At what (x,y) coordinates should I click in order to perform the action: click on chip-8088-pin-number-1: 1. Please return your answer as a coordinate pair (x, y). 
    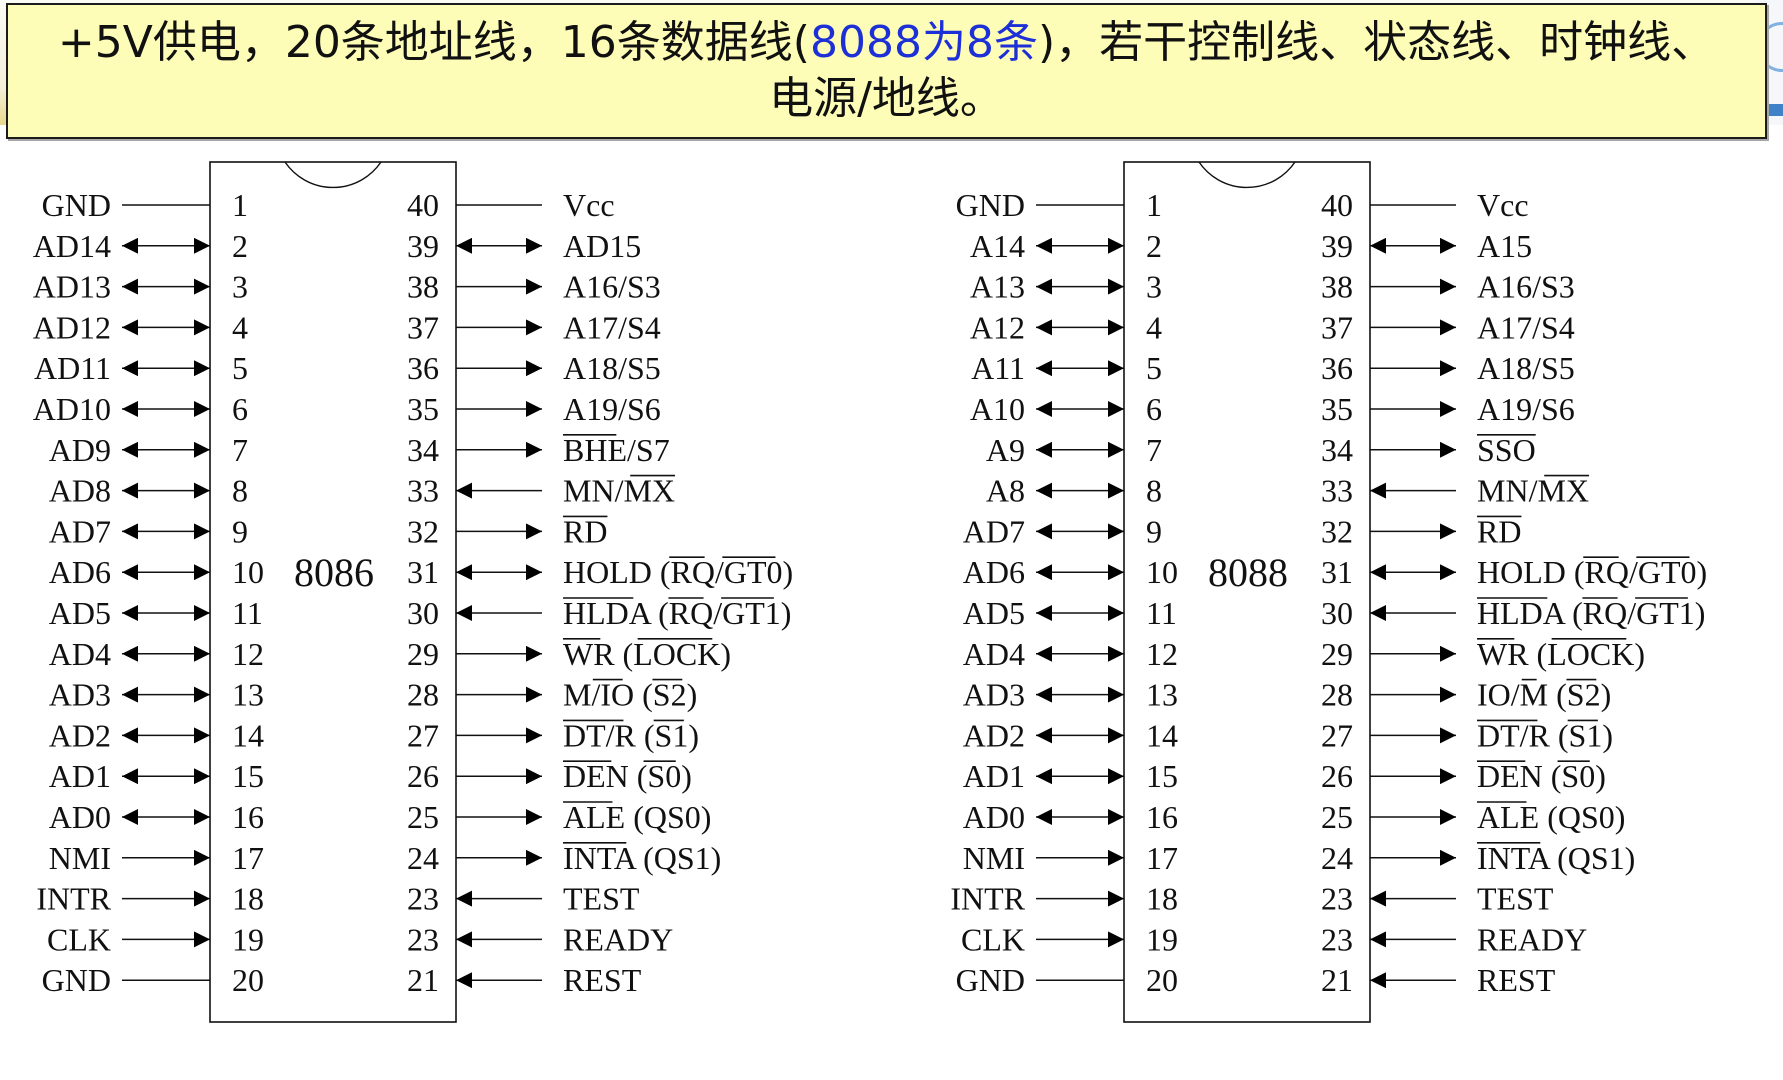
    Looking at the image, I should click on (1154, 205).